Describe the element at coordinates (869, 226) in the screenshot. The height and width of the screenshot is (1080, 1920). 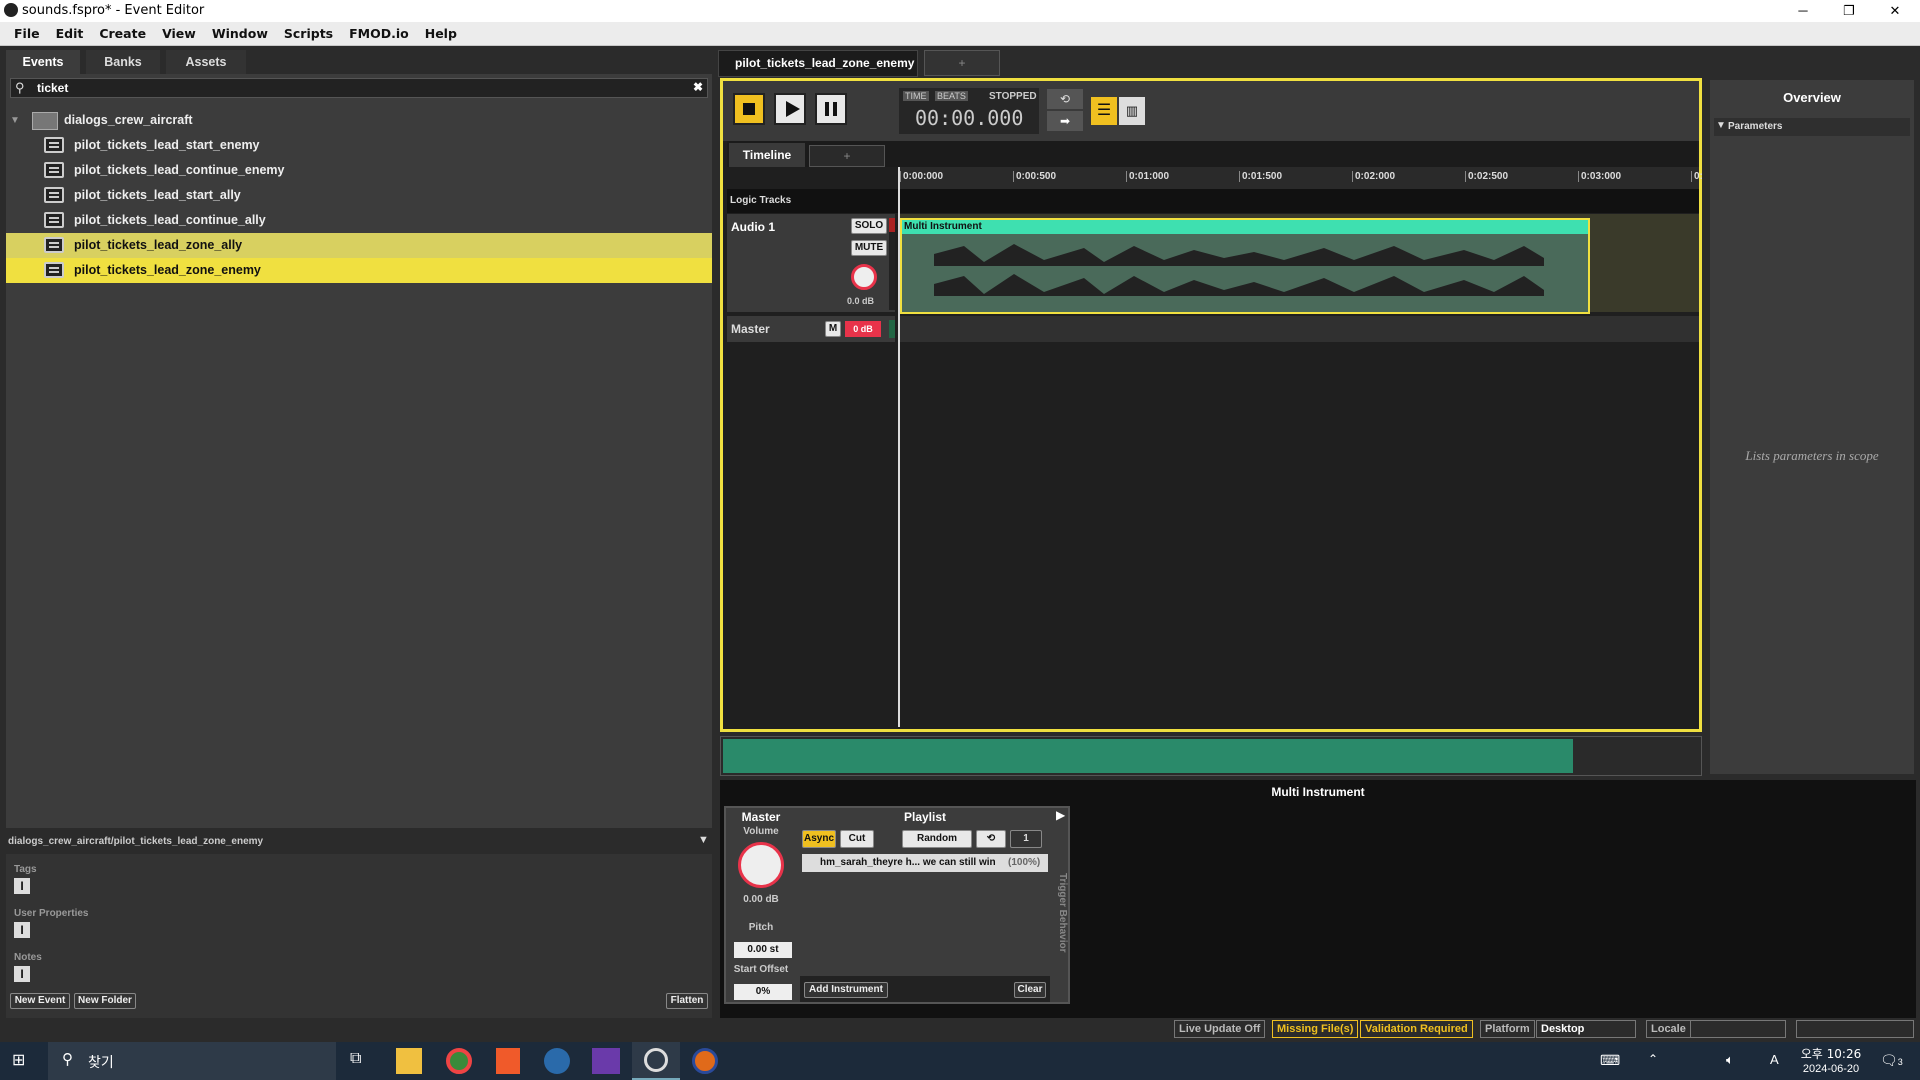
I see `solo-button: SOLO` at that location.